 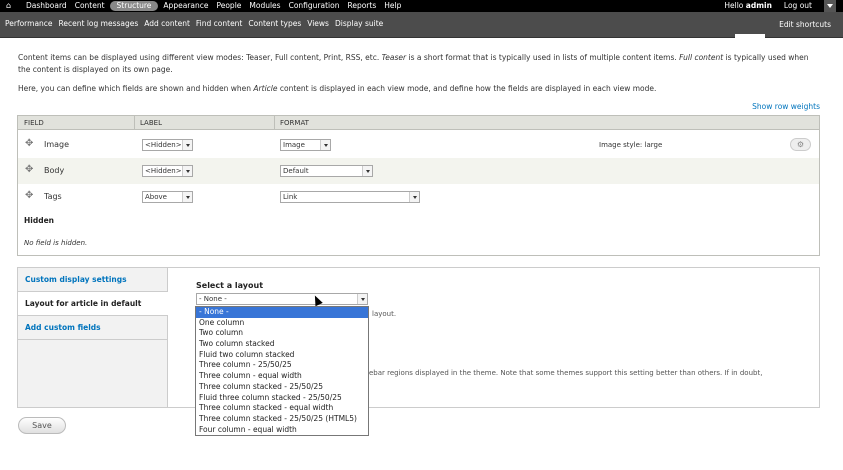 What do you see at coordinates (294, 123) in the screenshot?
I see `header-format: Format` at bounding box center [294, 123].